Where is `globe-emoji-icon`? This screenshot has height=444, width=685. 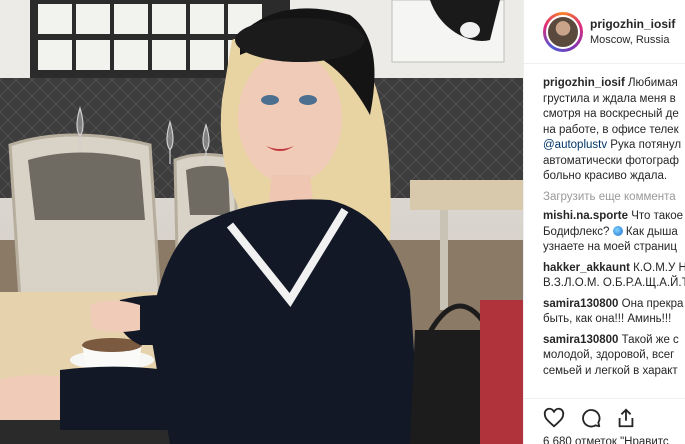 globe-emoji-icon is located at coordinates (617, 230).